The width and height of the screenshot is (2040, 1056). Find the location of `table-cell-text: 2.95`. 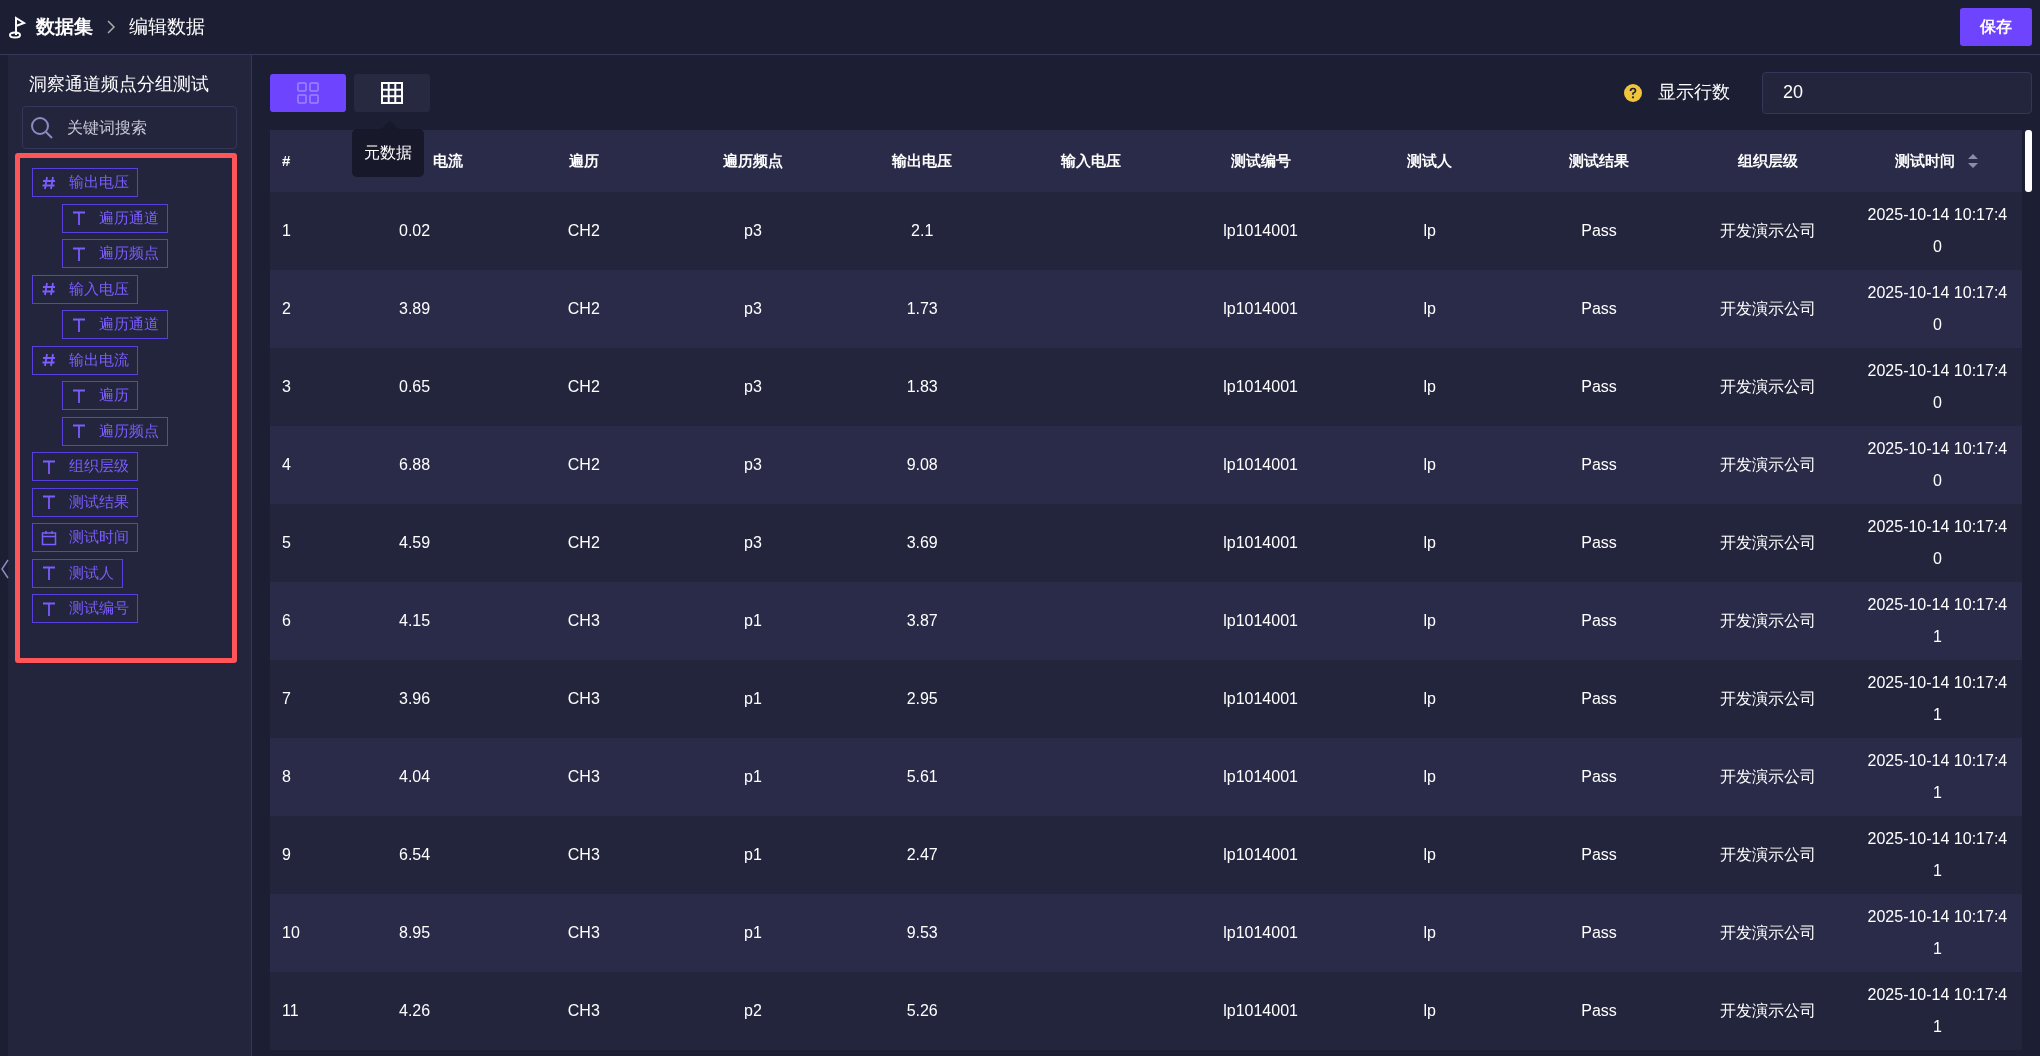

table-cell-text: 2.95 is located at coordinates (922, 699).